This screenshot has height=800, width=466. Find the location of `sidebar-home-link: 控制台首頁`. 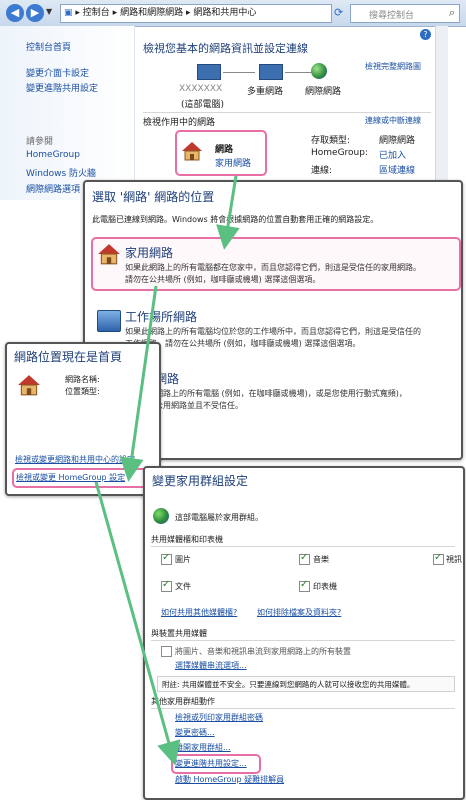

sidebar-home-link: 控制台首頁 is located at coordinates (48, 46).